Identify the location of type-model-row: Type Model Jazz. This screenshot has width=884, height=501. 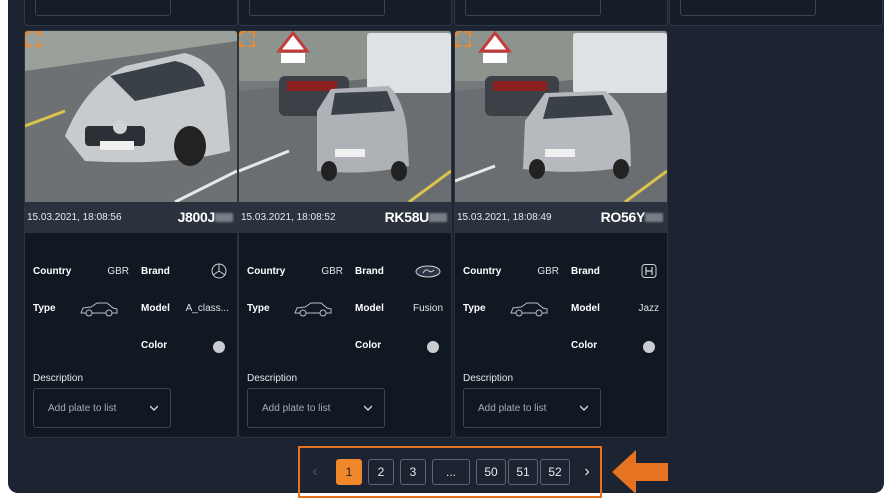
(561, 309).